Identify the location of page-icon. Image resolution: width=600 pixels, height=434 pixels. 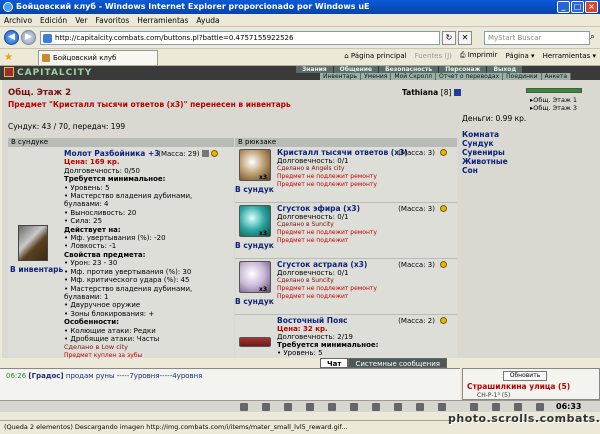
(47, 38).